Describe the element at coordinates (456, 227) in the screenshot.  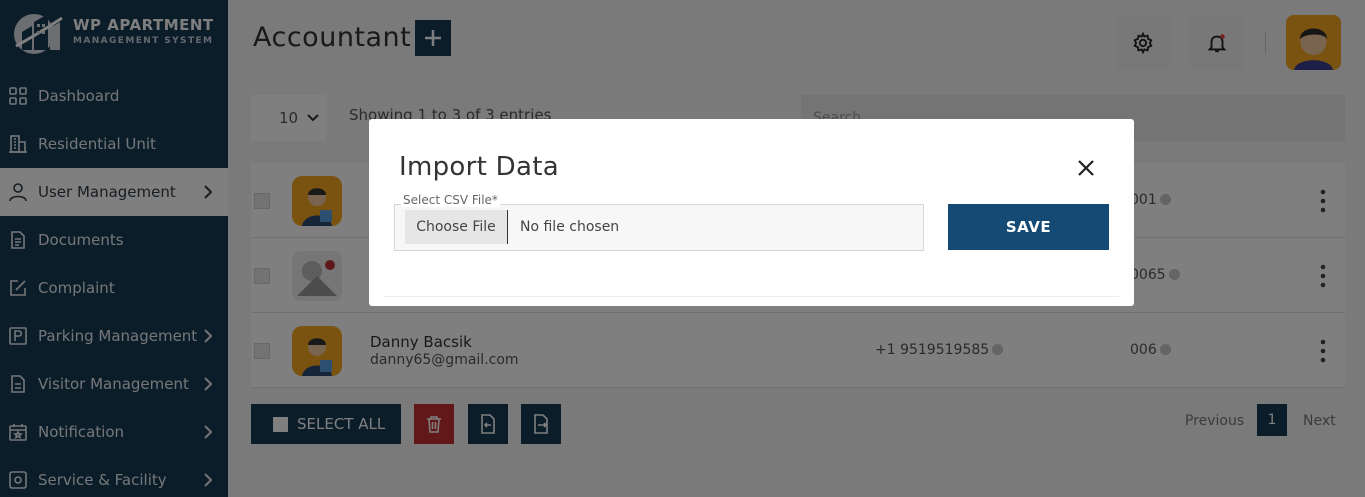
I see `choose-file-button: Choose File` at that location.